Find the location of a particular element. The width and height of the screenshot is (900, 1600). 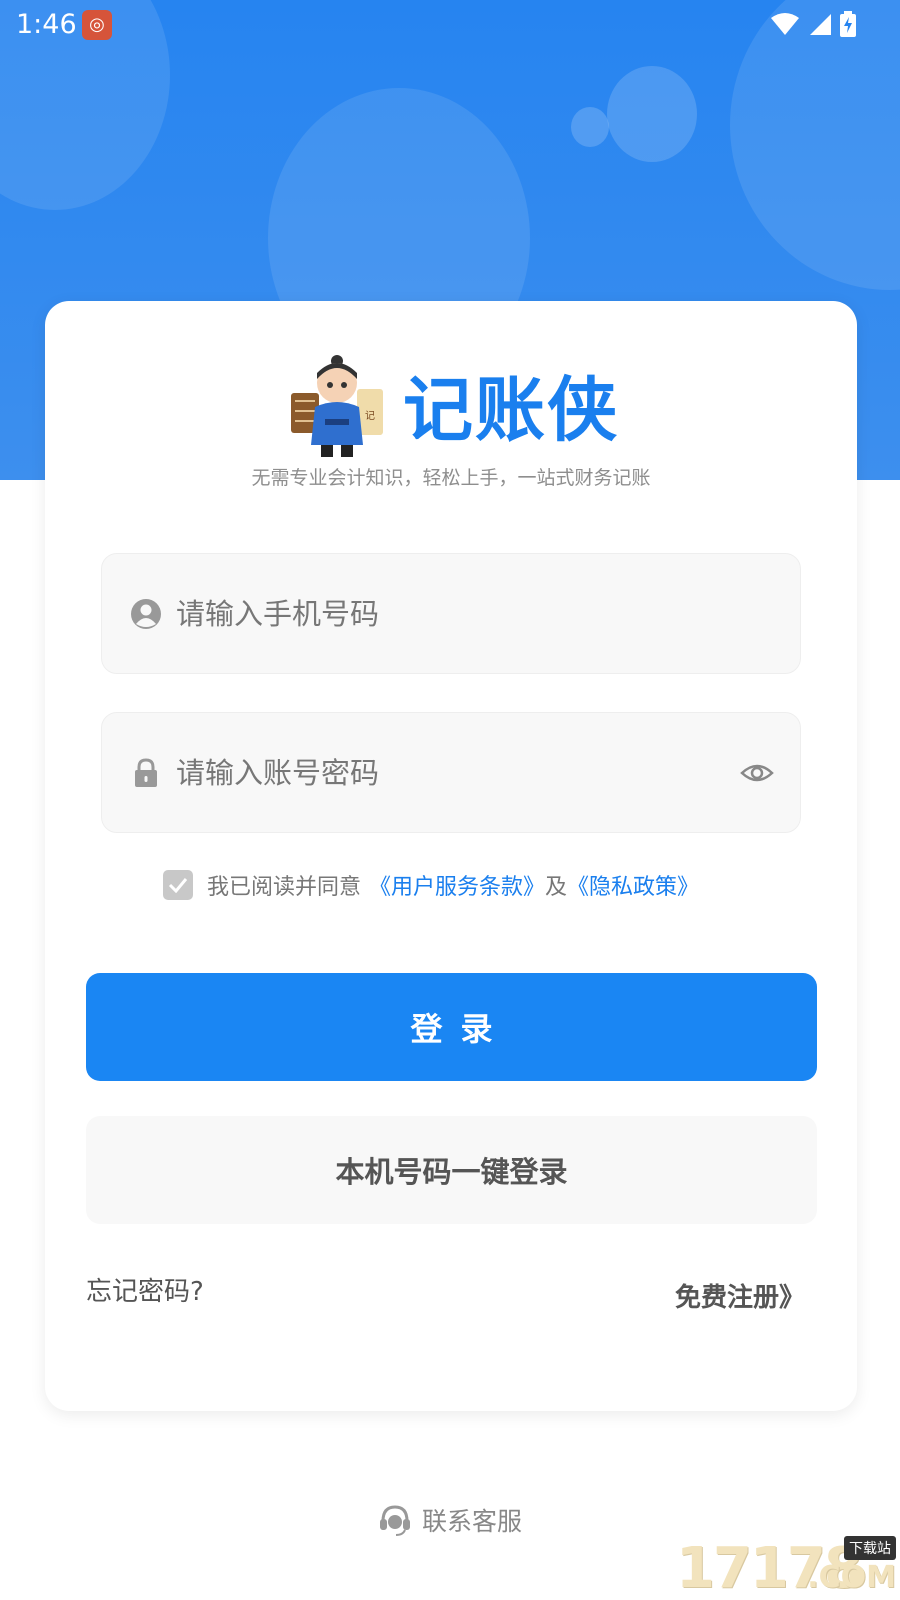

battery-charging-icon is located at coordinates (848, 24).